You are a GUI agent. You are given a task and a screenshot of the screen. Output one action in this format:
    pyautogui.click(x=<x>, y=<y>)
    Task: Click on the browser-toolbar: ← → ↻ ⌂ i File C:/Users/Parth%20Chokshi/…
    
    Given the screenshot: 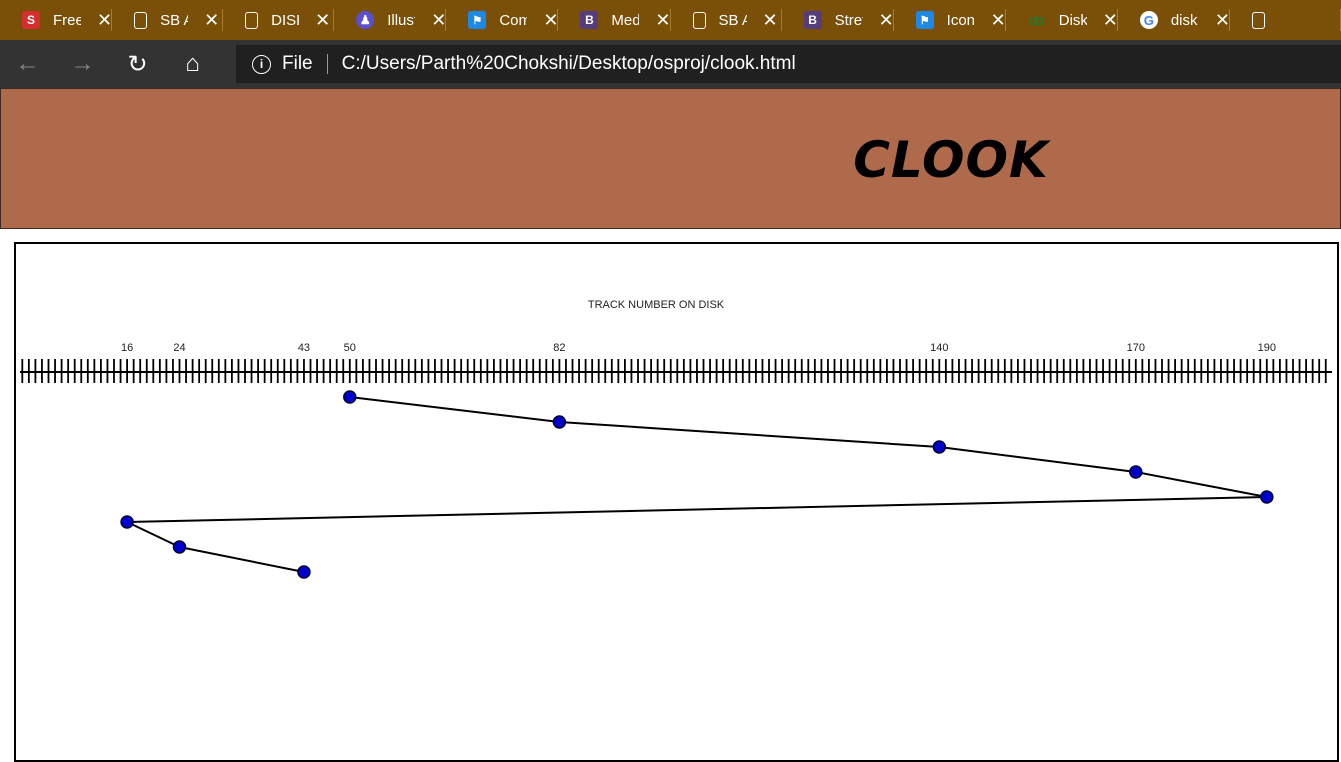 What is the action you would take?
    pyautogui.click(x=670, y=64)
    